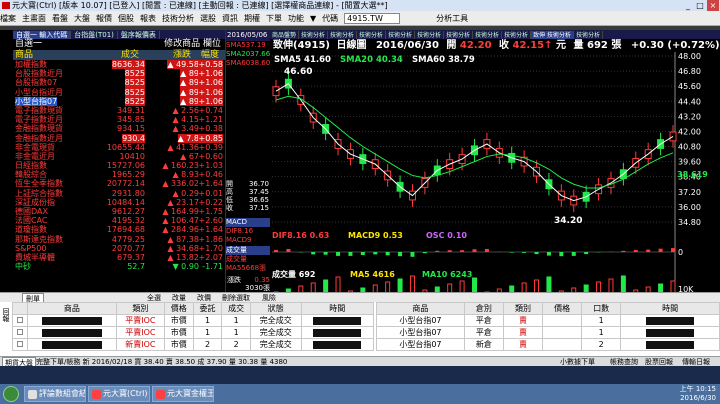 The width and height of the screenshot is (720, 404). Describe the element at coordinates (119, 229) in the screenshot. I see `quote-row: 道瓊指數 17694.68 ▲ 284.96 +1.64` at that location.